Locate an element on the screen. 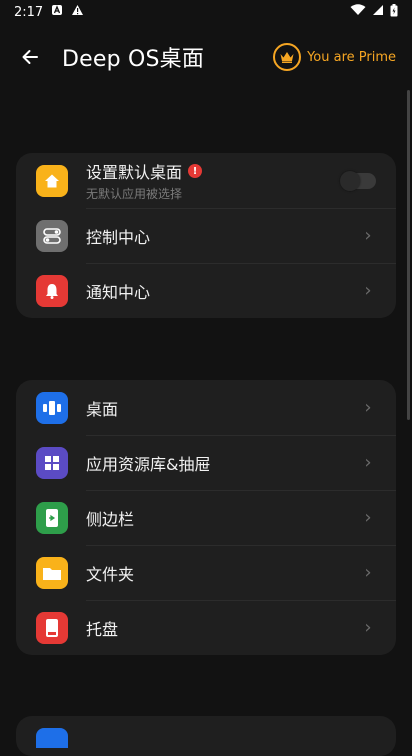  back-button is located at coordinates (30, 57).